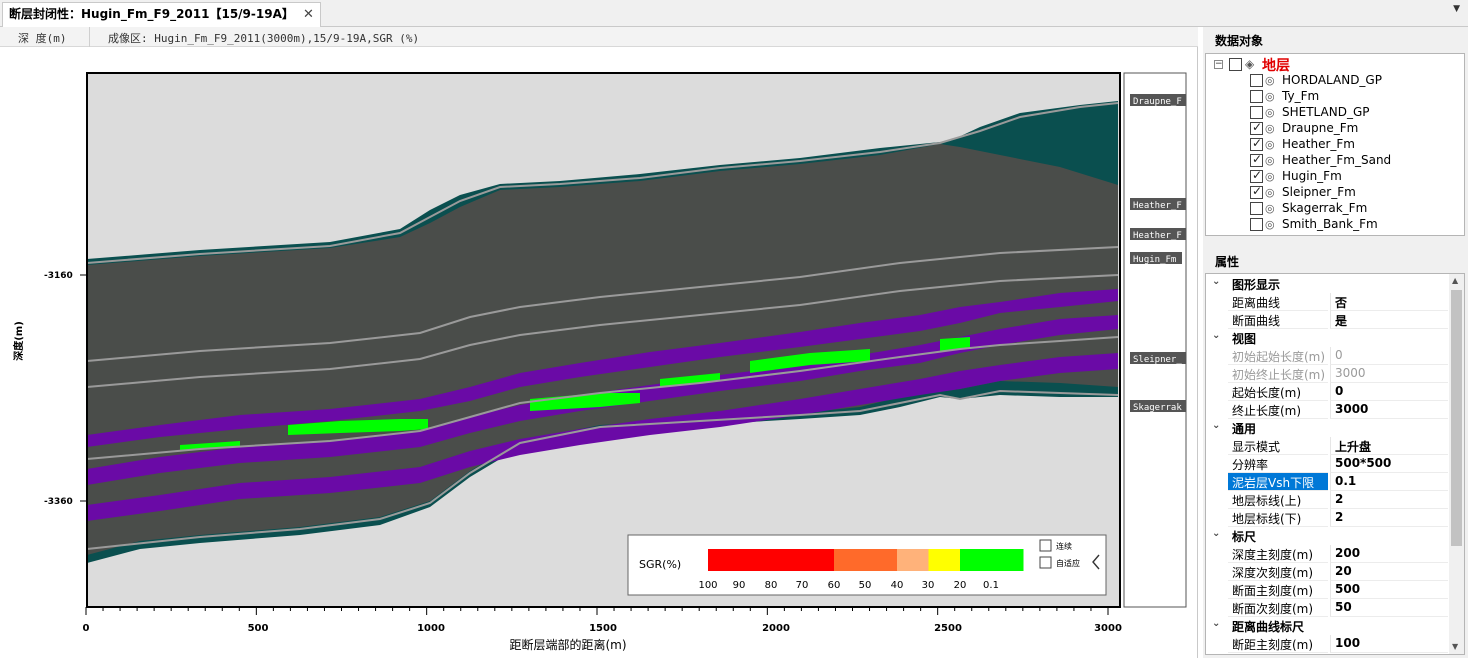 The image size is (1468, 658). Describe the element at coordinates (1327, 500) in the screenshot. I see `property-row: 地层标线(上) 2` at that location.